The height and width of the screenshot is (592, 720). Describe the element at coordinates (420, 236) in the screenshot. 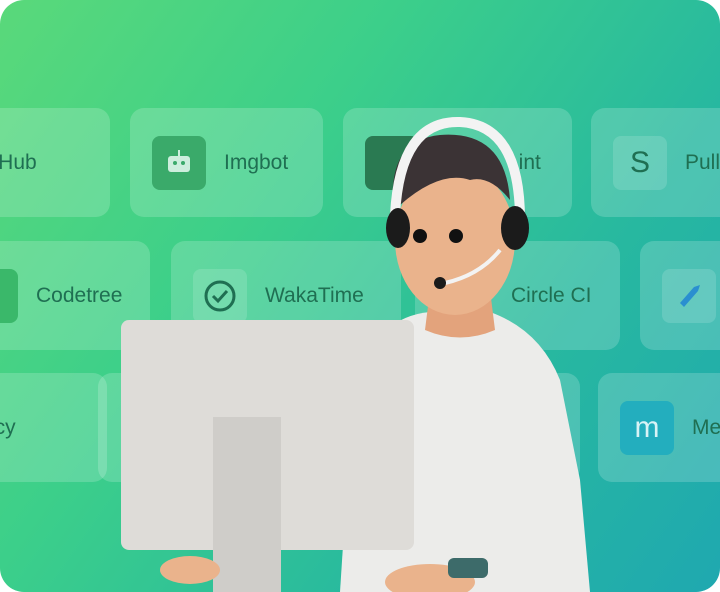

I see `eye-left` at that location.